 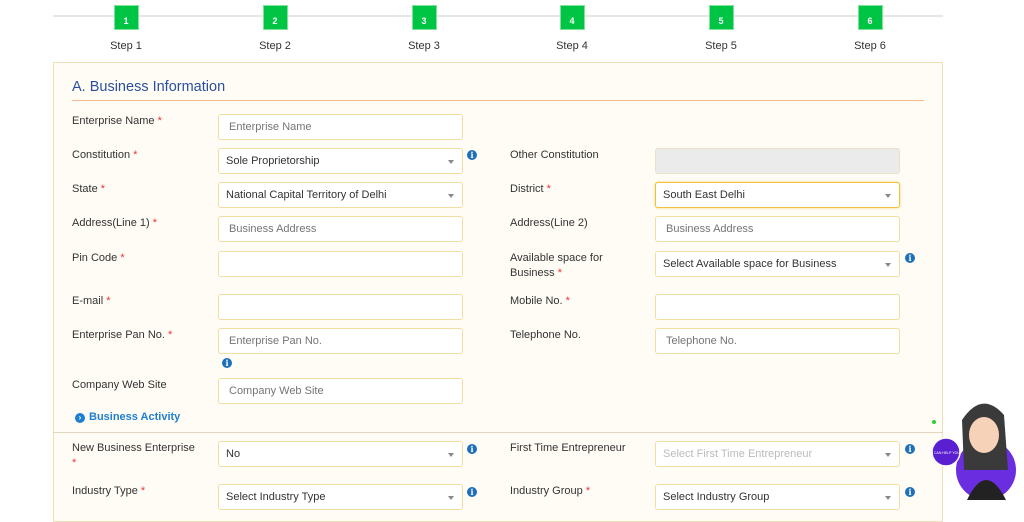 I want to click on mobile-label: Mobile No. *, so click(x=540, y=301).